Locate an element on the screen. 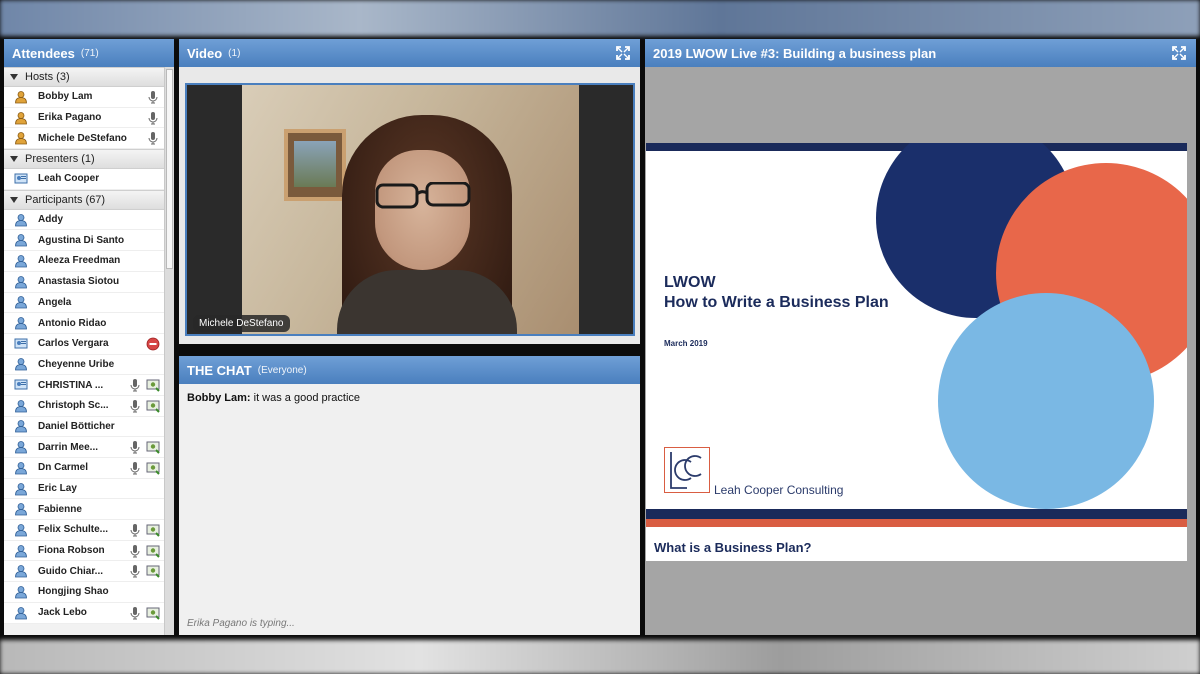  attendee-name: Antonio Ridao is located at coordinates (72, 323).